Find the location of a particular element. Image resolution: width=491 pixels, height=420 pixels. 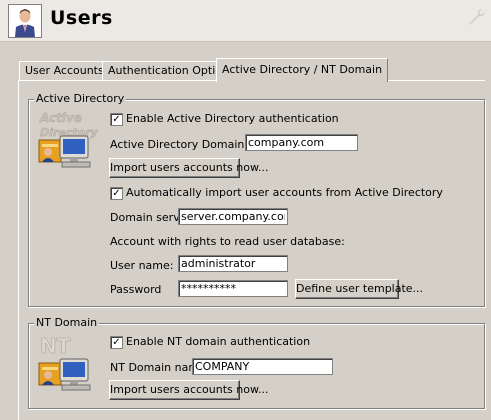

enable-ad-auth-label: Enable Active Directory authentication is located at coordinates (232, 118).